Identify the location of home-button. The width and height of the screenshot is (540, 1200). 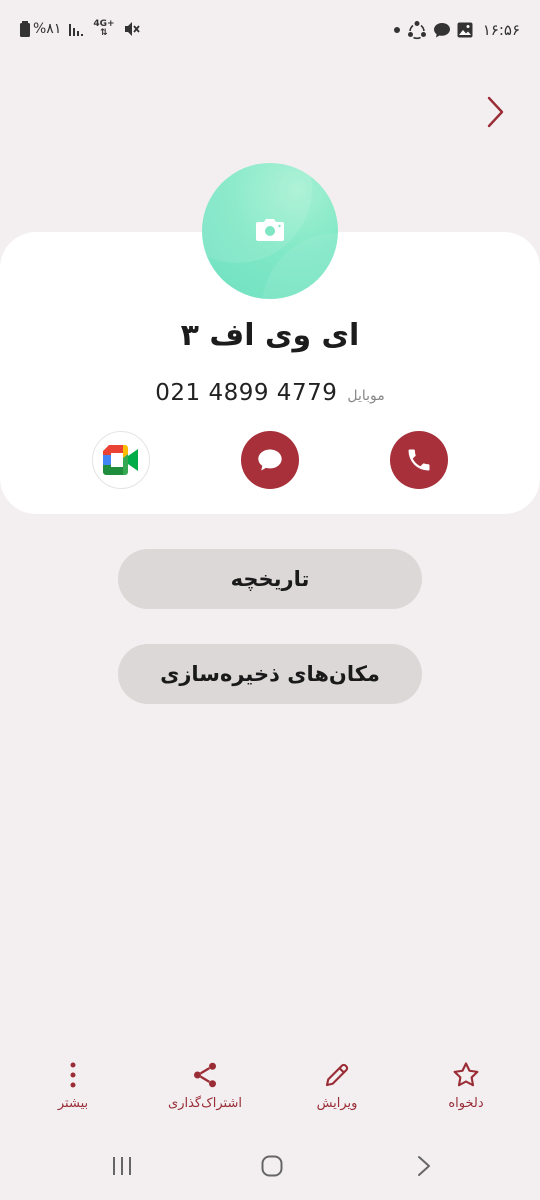
(272, 1168).